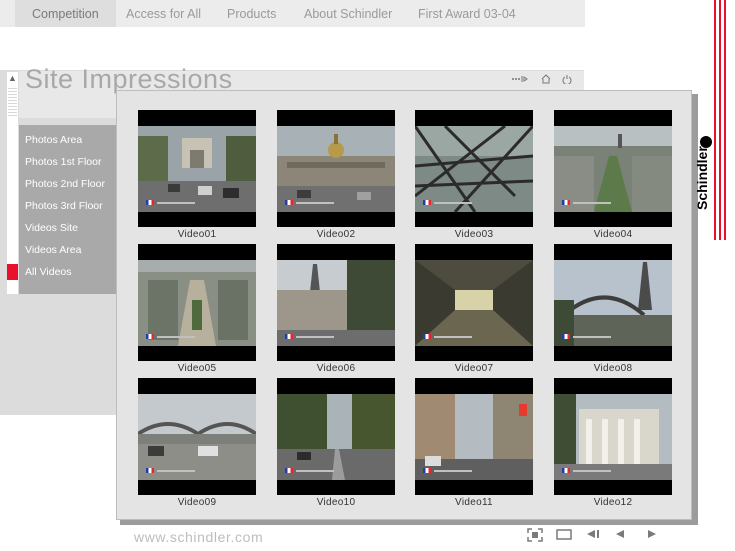 The height and width of the screenshot is (551, 735). What do you see at coordinates (163, 13) in the screenshot?
I see `nav-item-access-for-all: Access for All` at bounding box center [163, 13].